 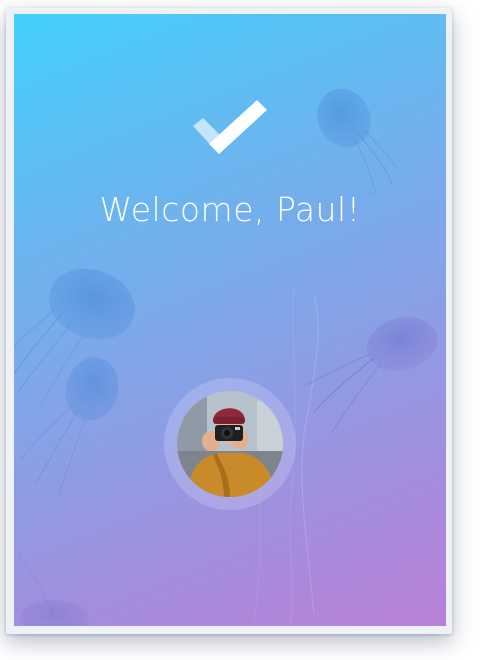 I want to click on checkmark-icon, so click(x=230, y=127).